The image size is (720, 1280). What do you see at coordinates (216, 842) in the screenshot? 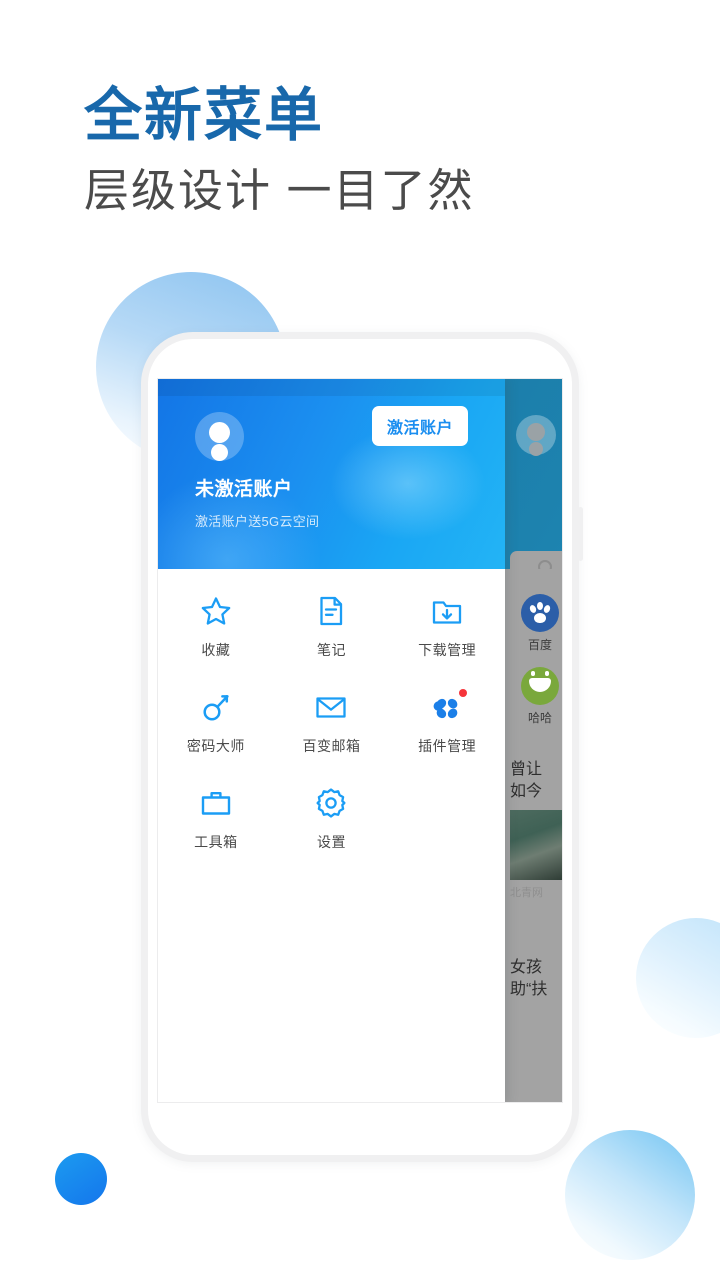
I see `menu-item-label: 工具箱` at bounding box center [216, 842].